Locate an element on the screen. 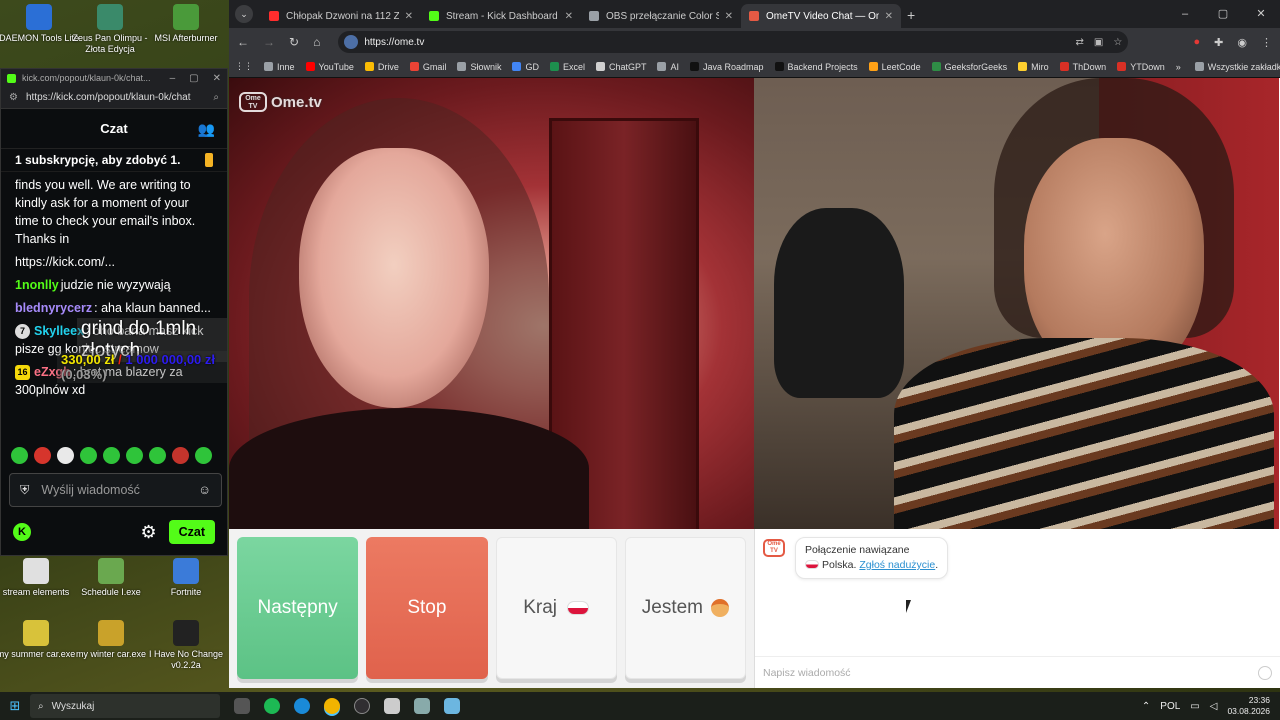 The height and width of the screenshot is (720, 1280). next-button: Następny is located at coordinates (298, 608).